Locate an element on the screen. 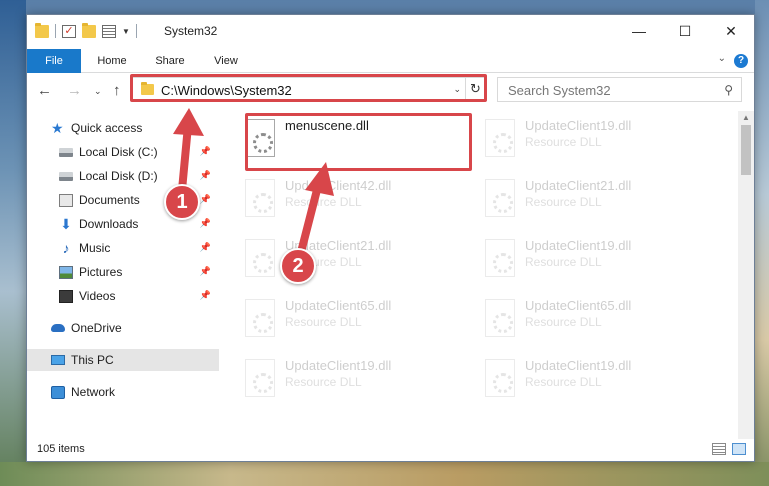 The width and height of the screenshot is (769, 486). arrow-2-shaft is located at coordinates (309, 221).